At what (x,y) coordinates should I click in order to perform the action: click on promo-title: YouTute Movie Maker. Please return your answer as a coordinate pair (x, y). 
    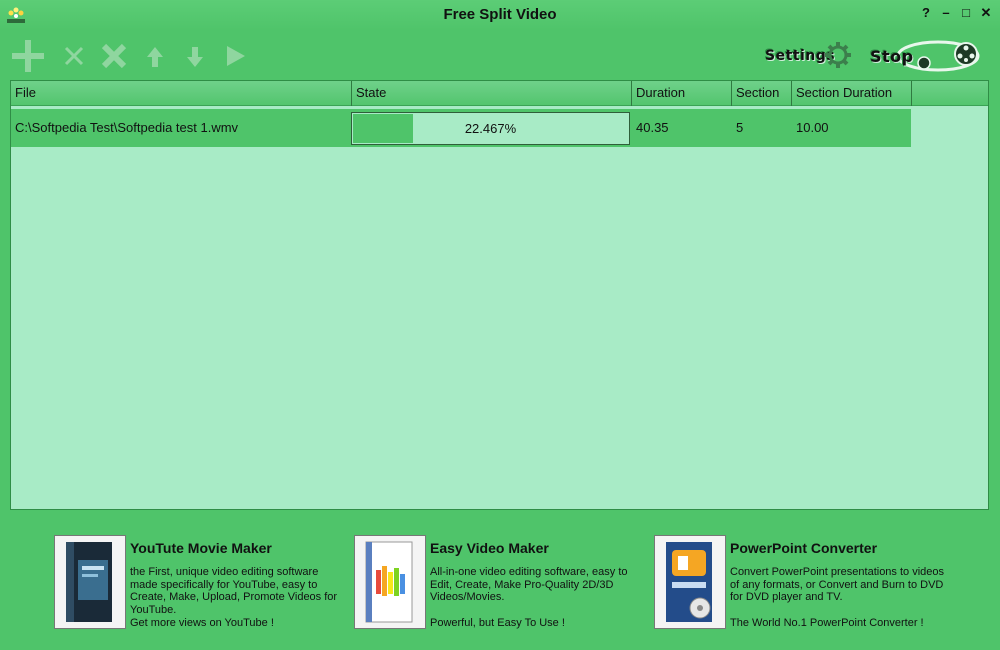
    Looking at the image, I should click on (201, 548).